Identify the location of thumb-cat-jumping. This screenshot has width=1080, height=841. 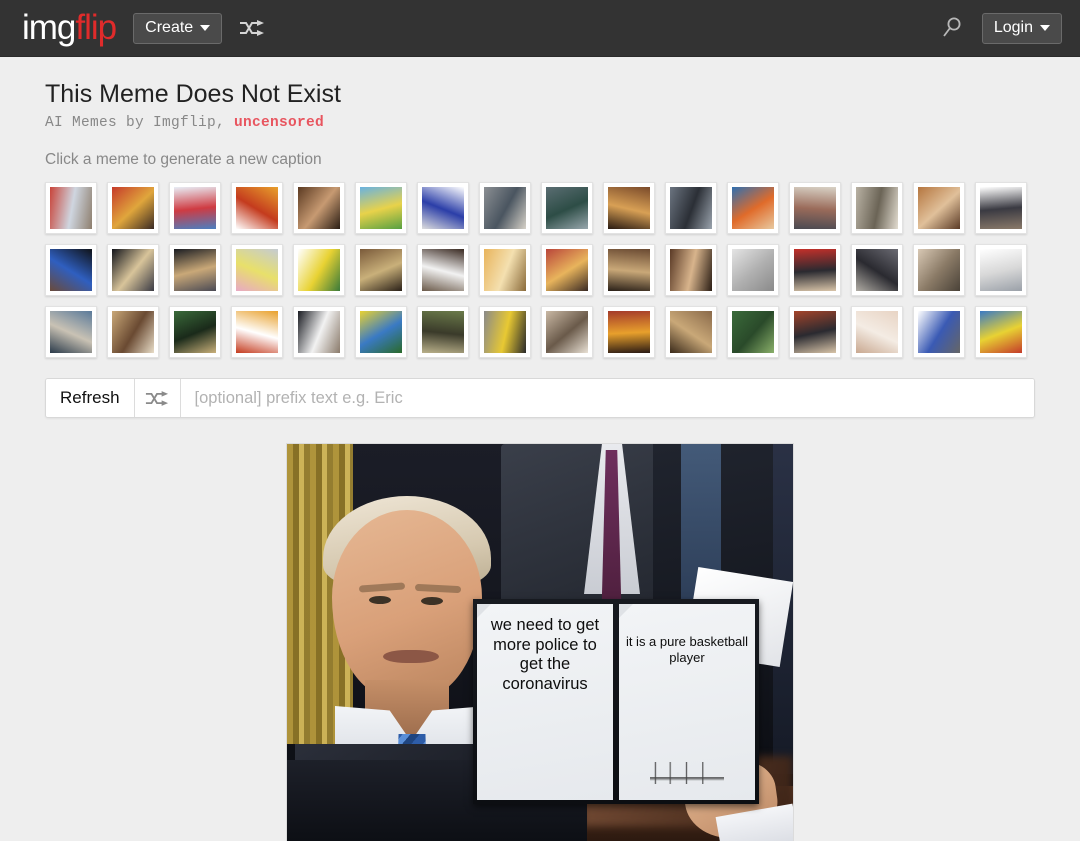
(443, 270).